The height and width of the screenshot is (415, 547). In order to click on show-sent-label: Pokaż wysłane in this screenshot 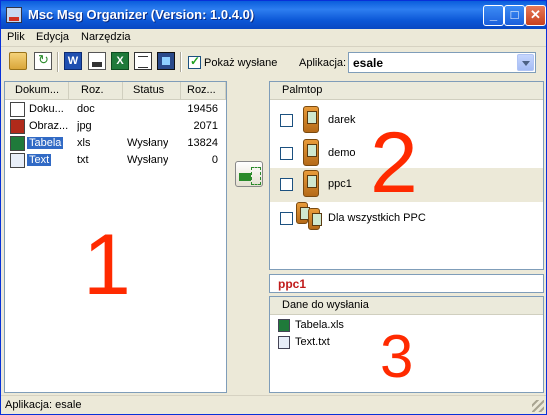, I will do `click(241, 63)`.